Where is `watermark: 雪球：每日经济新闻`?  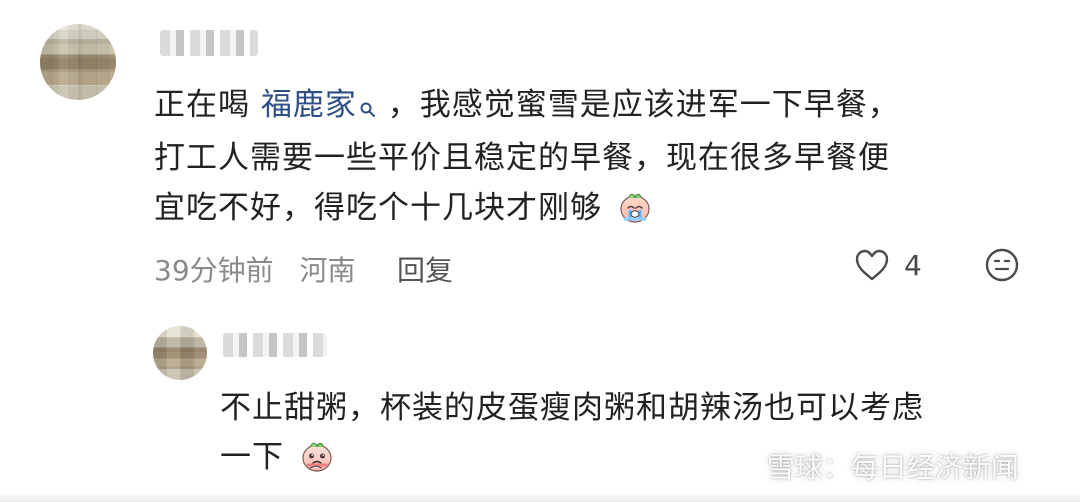
watermark: 雪球：每日经济新闻 is located at coordinates (871, 466).